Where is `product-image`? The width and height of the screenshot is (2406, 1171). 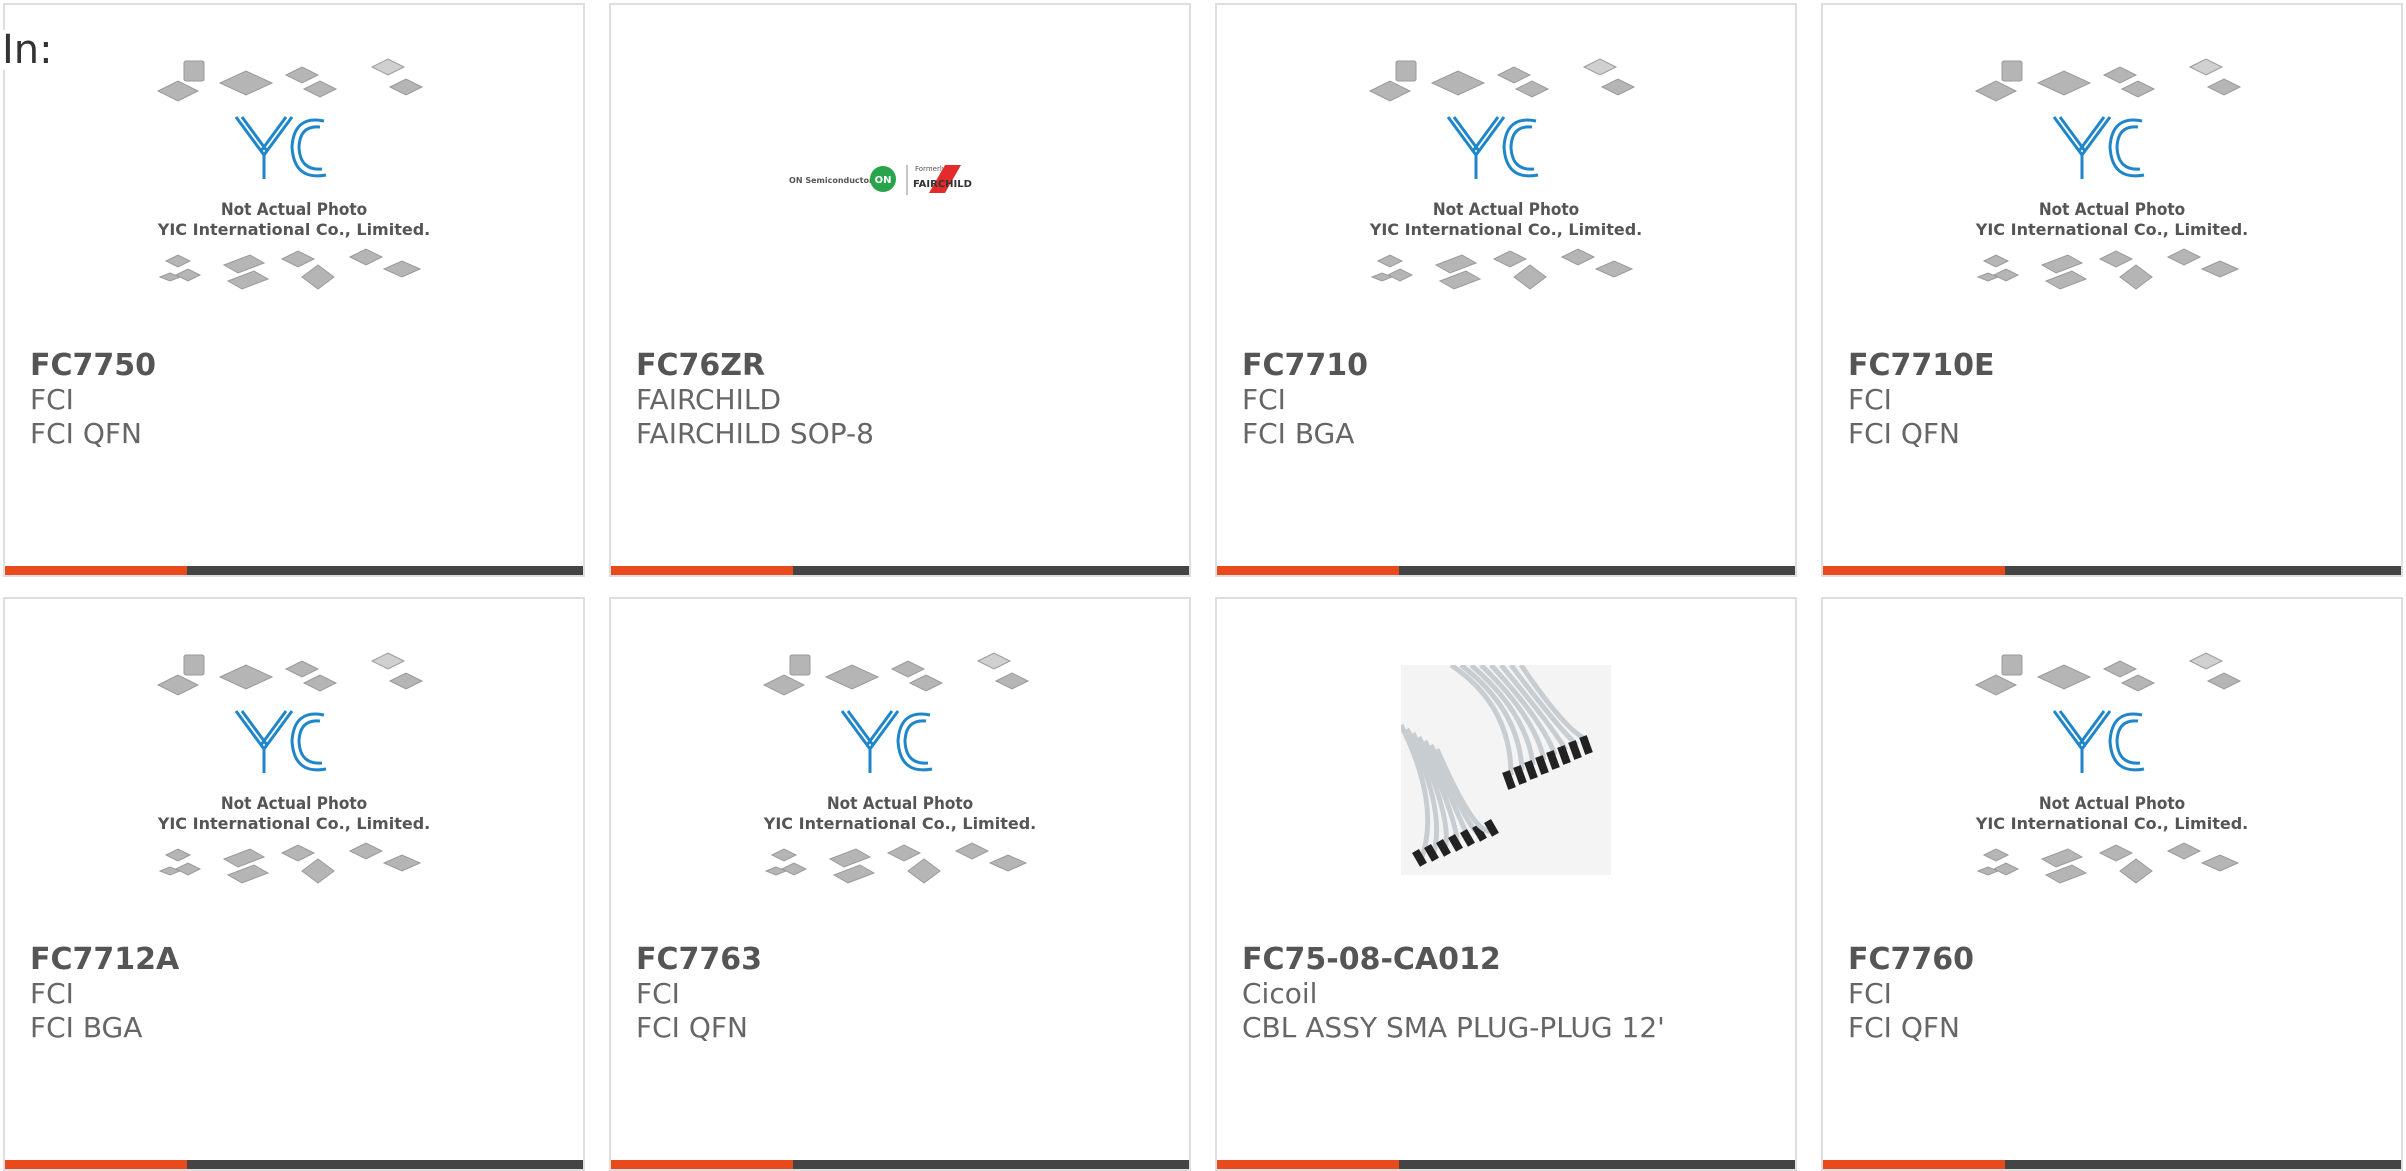 product-image is located at coordinates (1506, 791).